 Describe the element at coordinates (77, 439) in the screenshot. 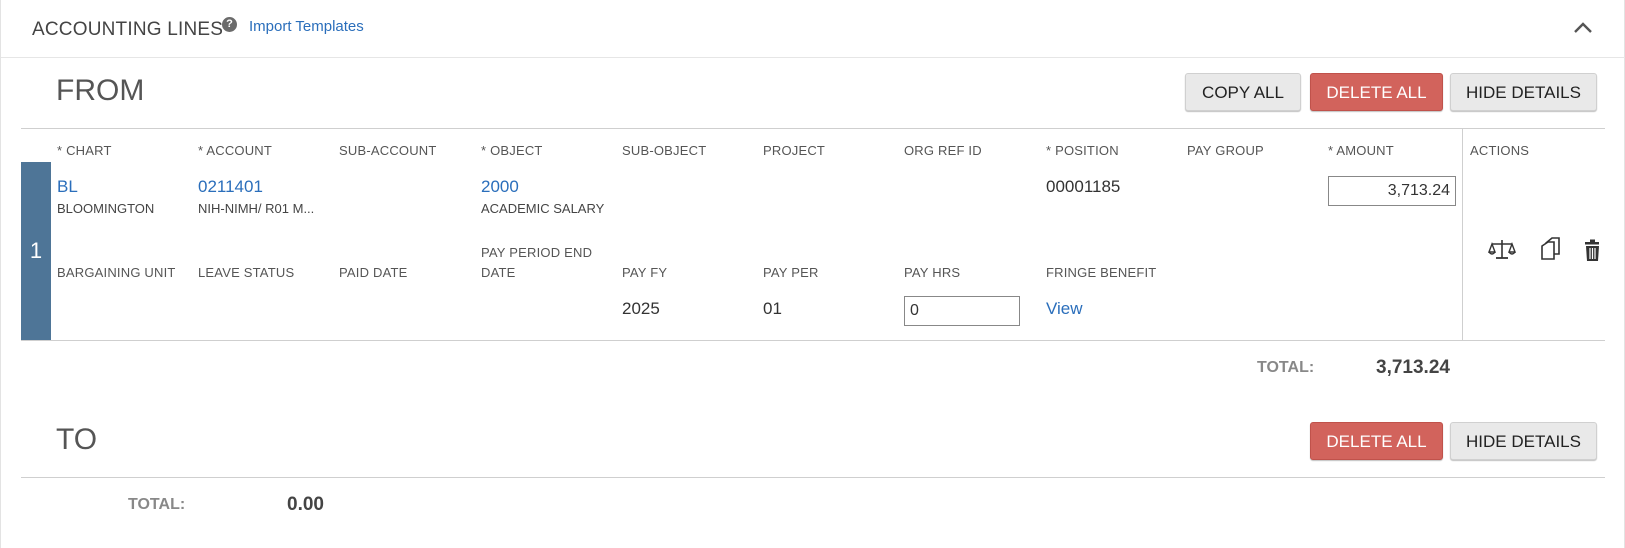

I see `to-section-title: TO` at that location.